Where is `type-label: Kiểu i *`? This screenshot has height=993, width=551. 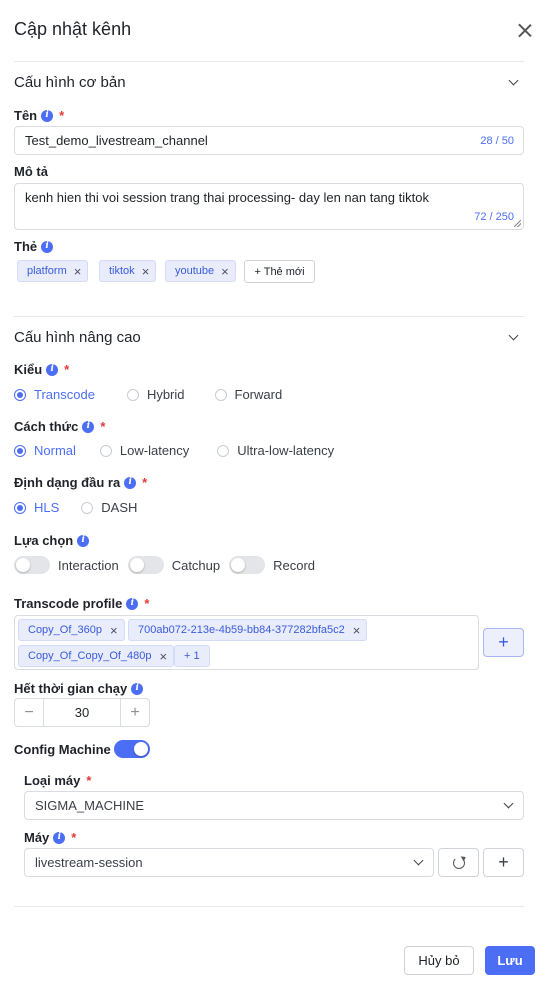
type-label: Kiểu i * is located at coordinates (42, 369).